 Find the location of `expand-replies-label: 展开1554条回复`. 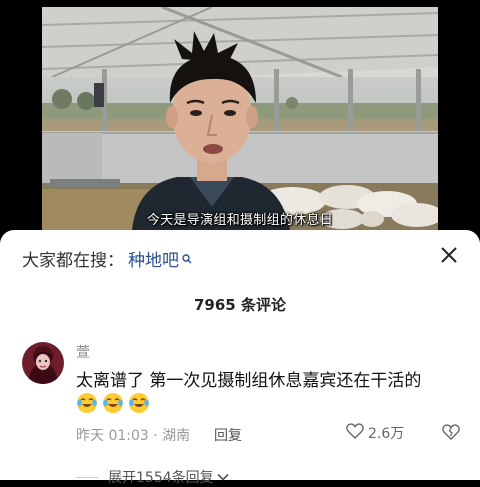

expand-replies-label: 展开1554条回复 is located at coordinates (161, 478).